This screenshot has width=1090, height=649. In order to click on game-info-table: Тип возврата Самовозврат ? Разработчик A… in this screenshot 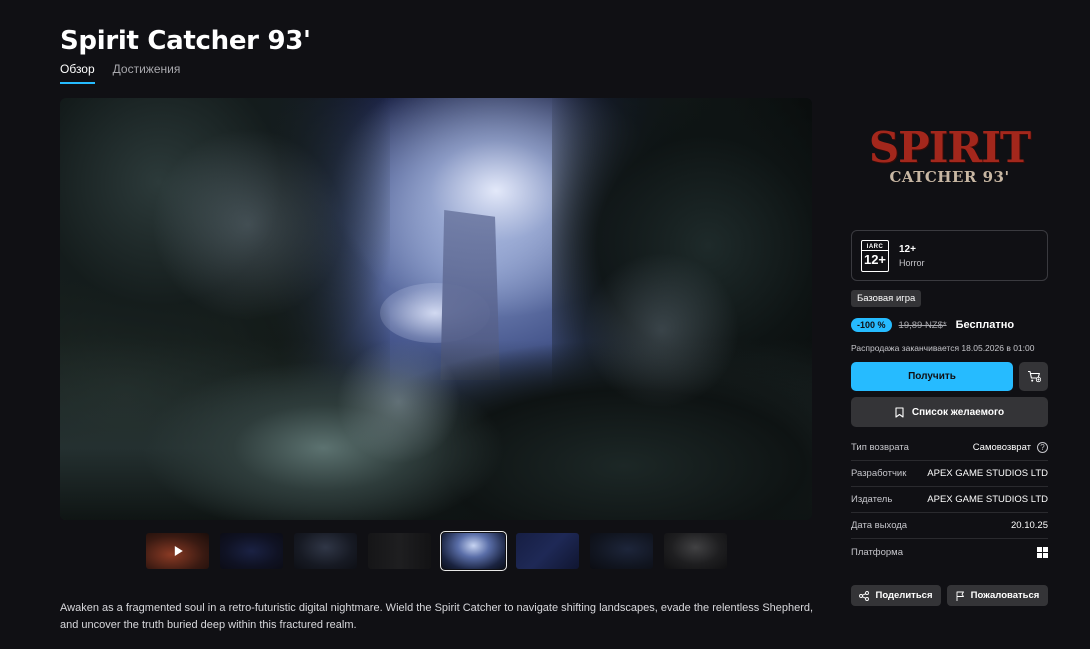, I will do `click(949, 500)`.